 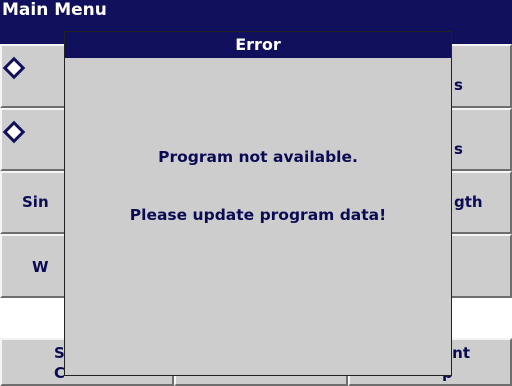 What do you see at coordinates (258, 45) in the screenshot?
I see `error-dialog-title: Error` at bounding box center [258, 45].